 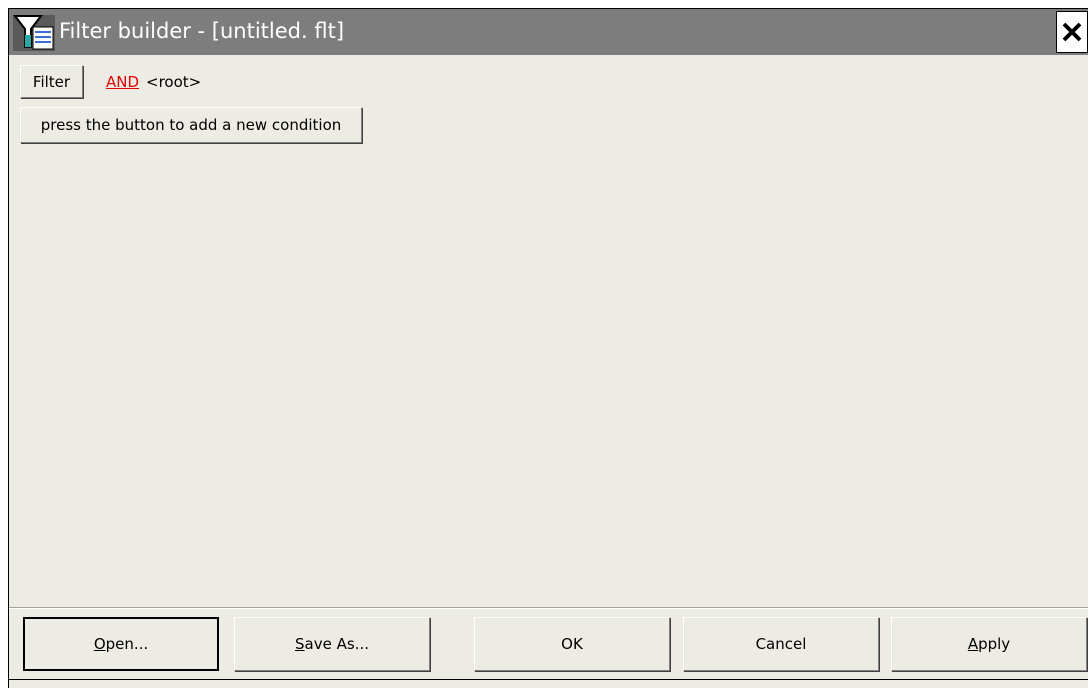 I want to click on filter-funnel-icon, so click(x=34, y=33).